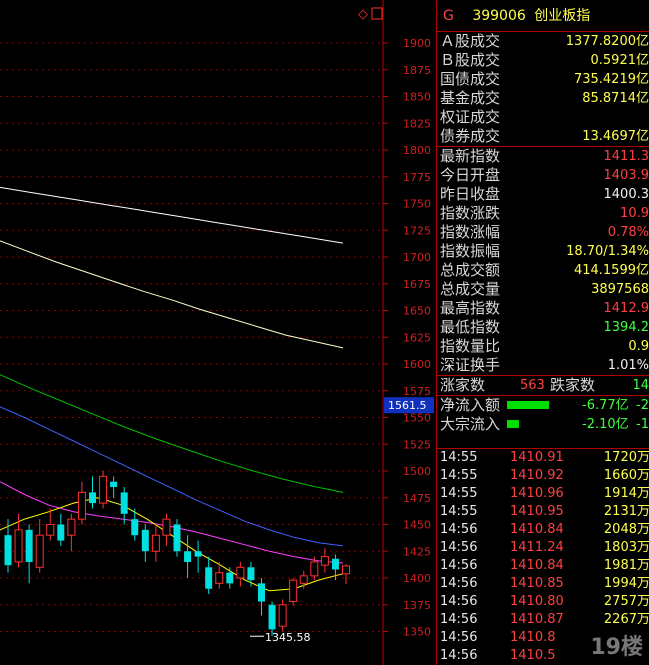  What do you see at coordinates (626, 156) in the screenshot?
I see `row-value: 1411.3` at bounding box center [626, 156].